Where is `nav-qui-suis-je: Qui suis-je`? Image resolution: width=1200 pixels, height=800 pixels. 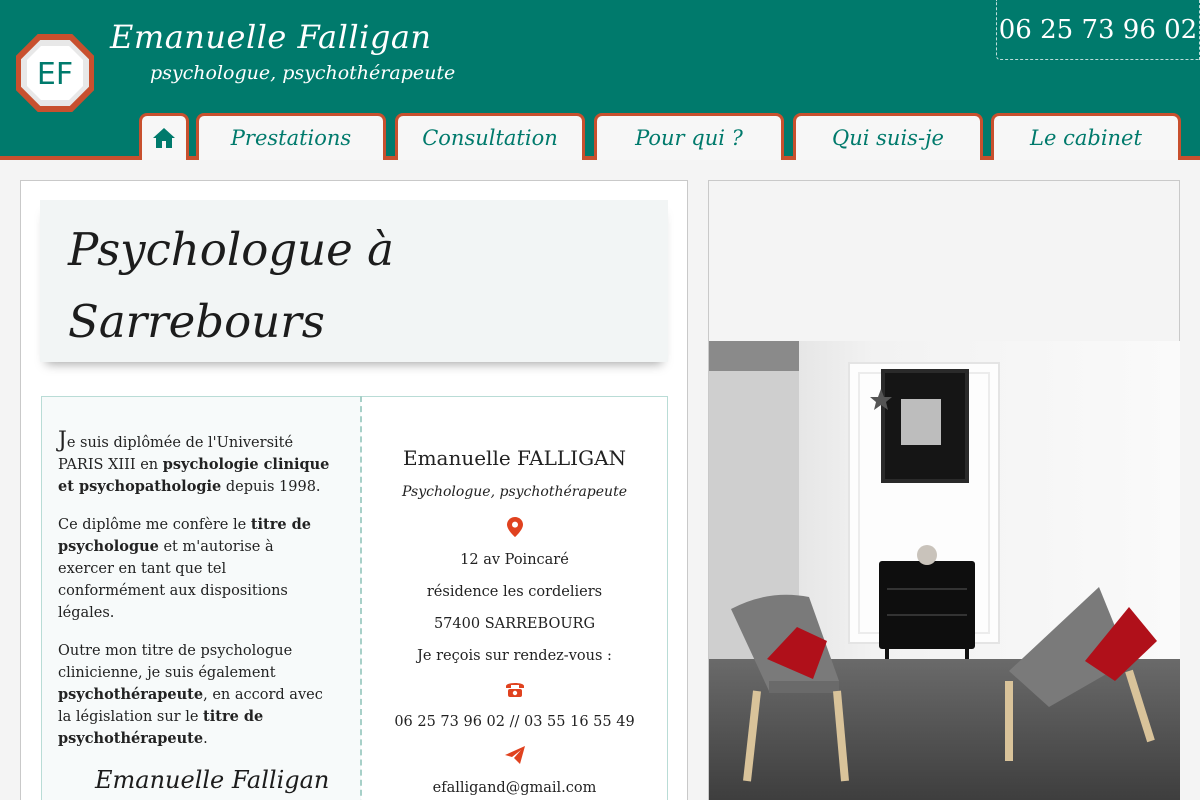 nav-qui-suis-je: Qui suis-je is located at coordinates (888, 136).